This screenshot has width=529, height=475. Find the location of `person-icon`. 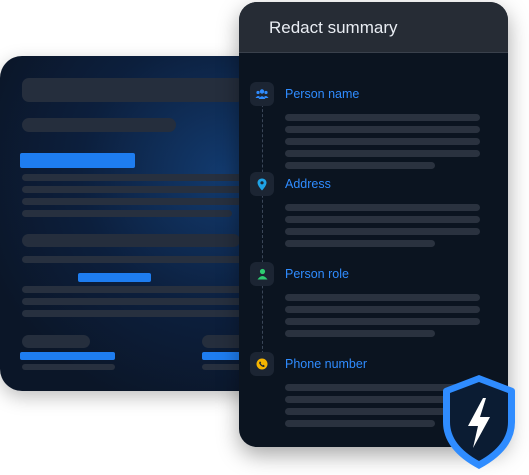

person-icon is located at coordinates (262, 274).